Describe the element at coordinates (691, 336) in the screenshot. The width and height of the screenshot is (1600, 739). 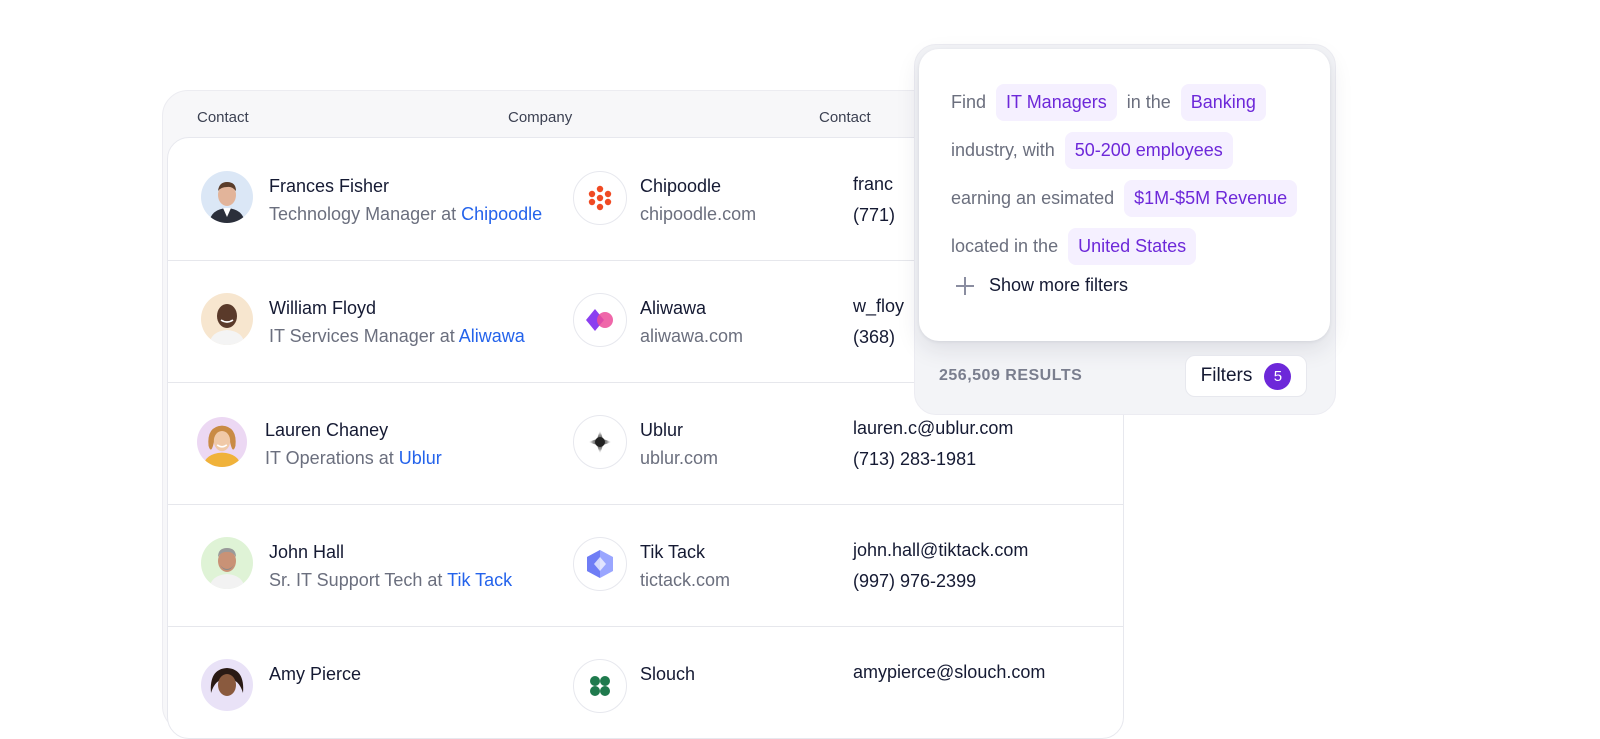
I see `company-domain: aliwawa.com` at that location.